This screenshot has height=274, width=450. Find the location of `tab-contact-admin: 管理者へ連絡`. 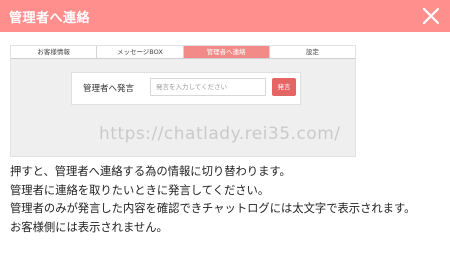

tab-contact-admin: 管理者へ連絡 is located at coordinates (226, 52).